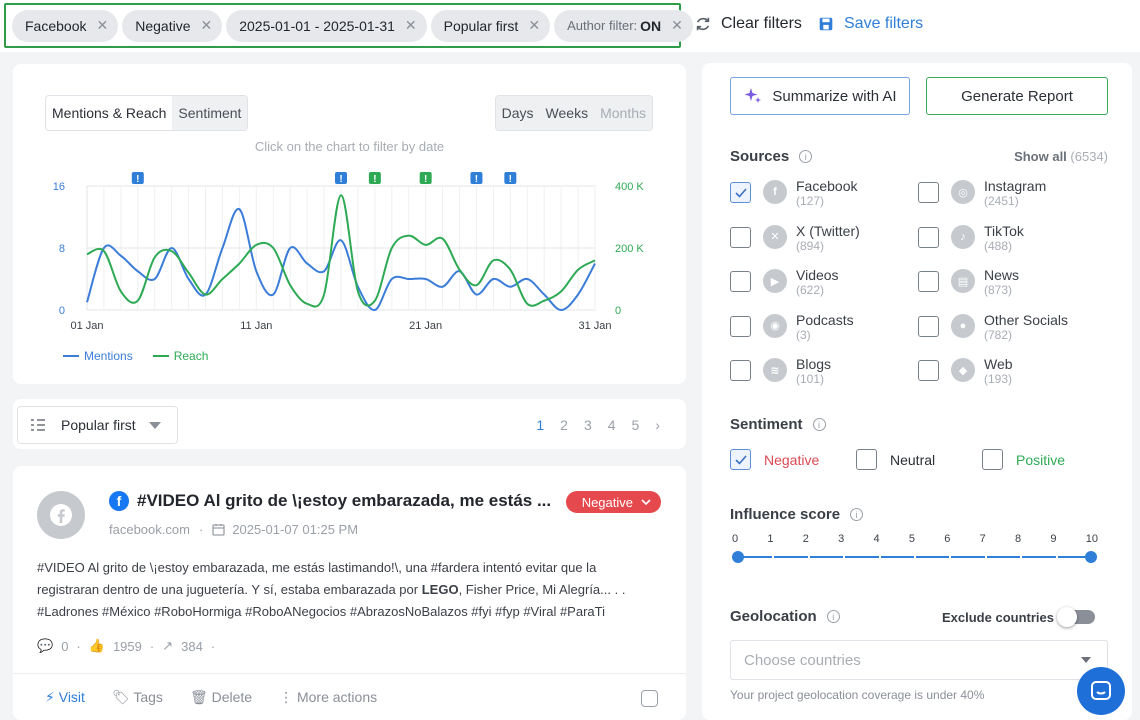 The height and width of the screenshot is (720, 1140). Describe the element at coordinates (657, 425) in the screenshot. I see `next-page-icon: ›` at that location.